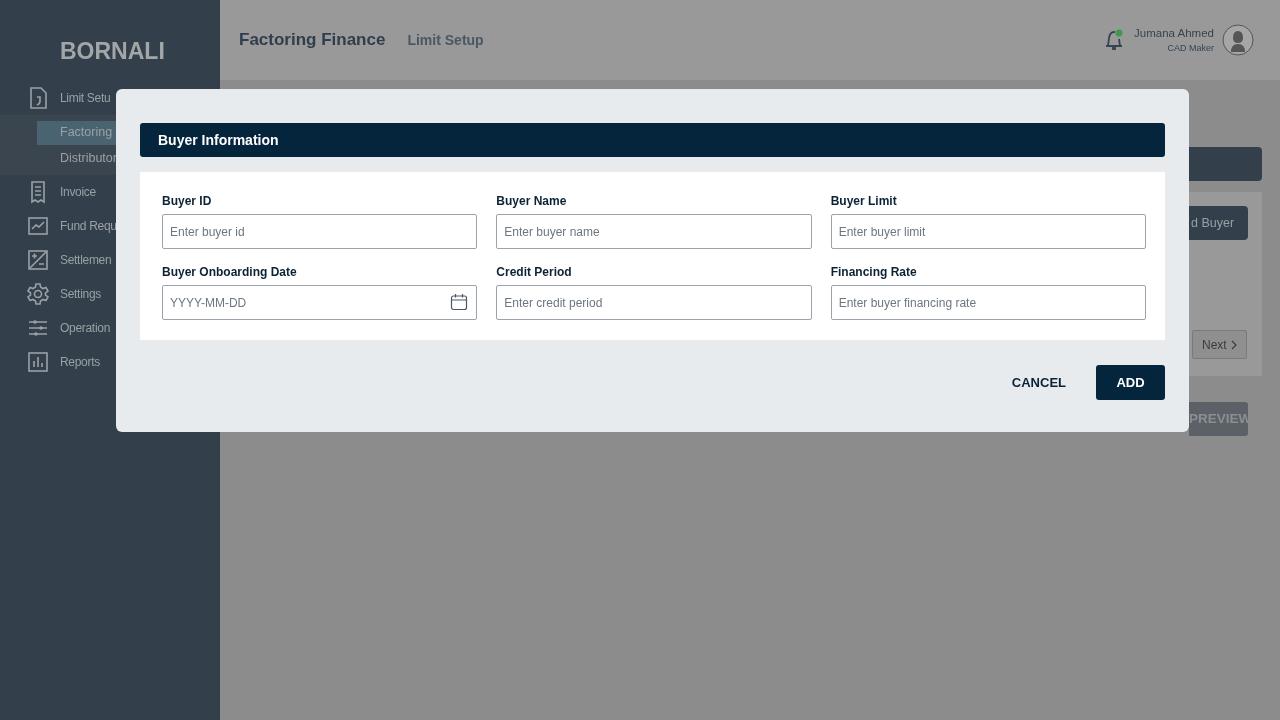  What do you see at coordinates (187, 201) in the screenshot?
I see `field-label: Buyer ID` at bounding box center [187, 201].